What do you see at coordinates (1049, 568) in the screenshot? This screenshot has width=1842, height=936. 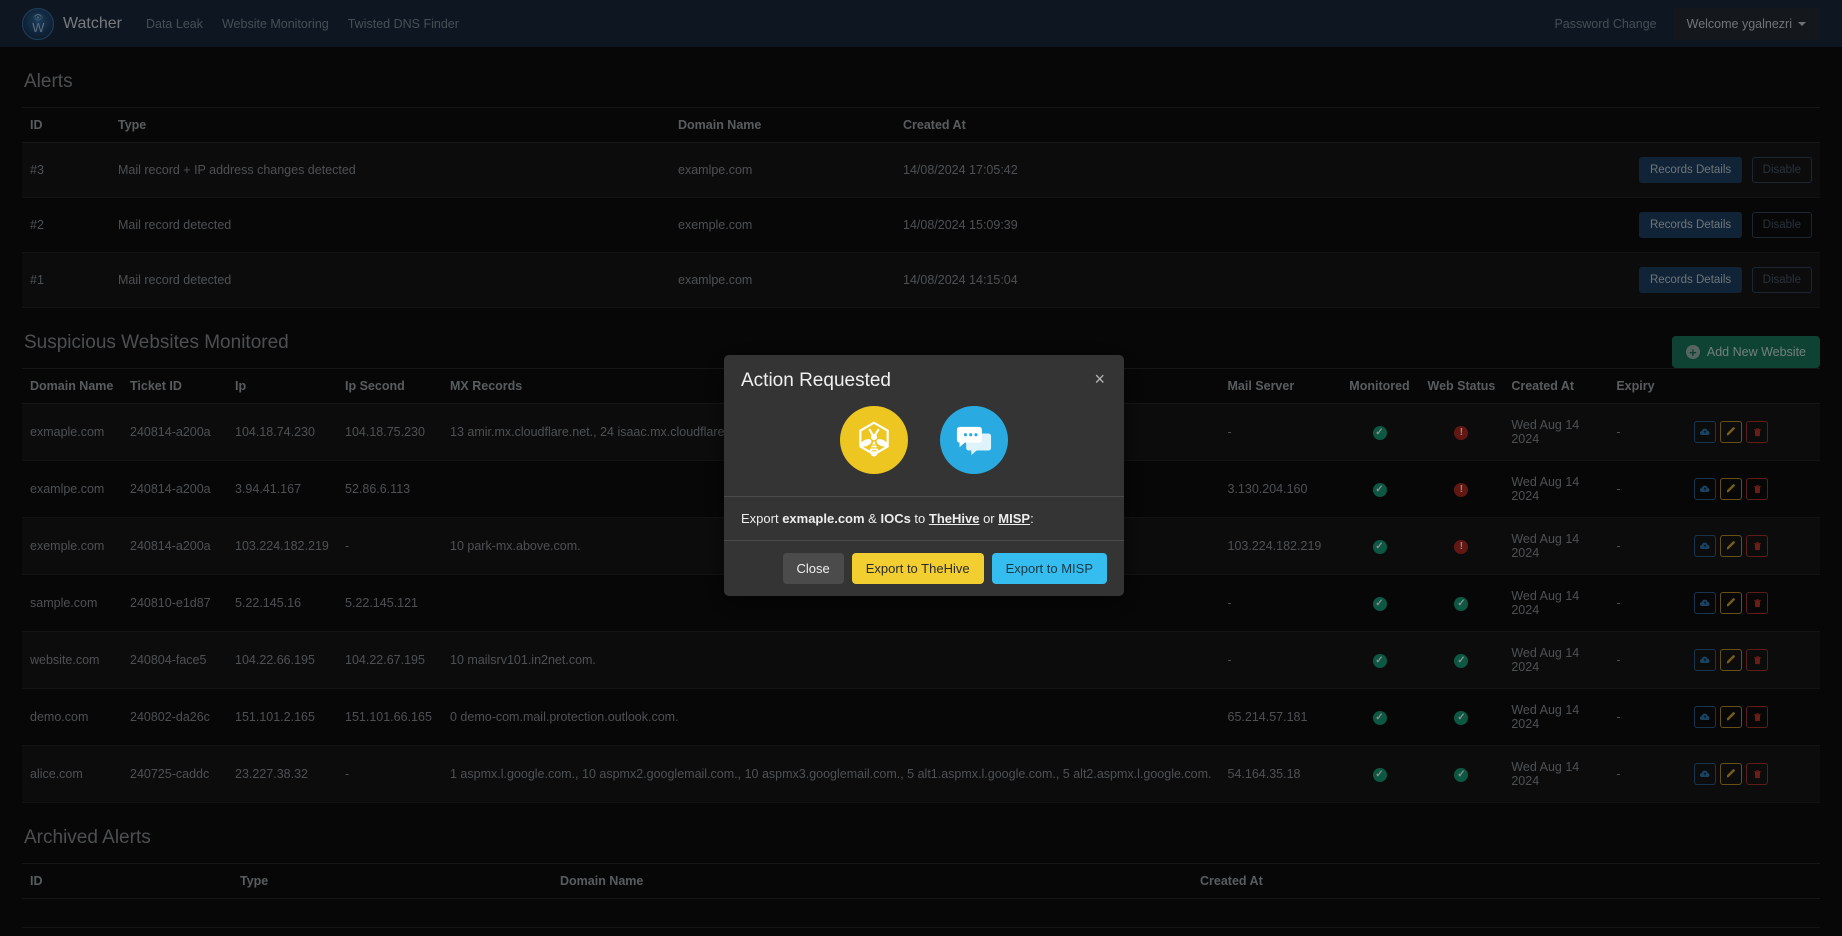 I see `export-to-misp-button: Export to MISP` at bounding box center [1049, 568].